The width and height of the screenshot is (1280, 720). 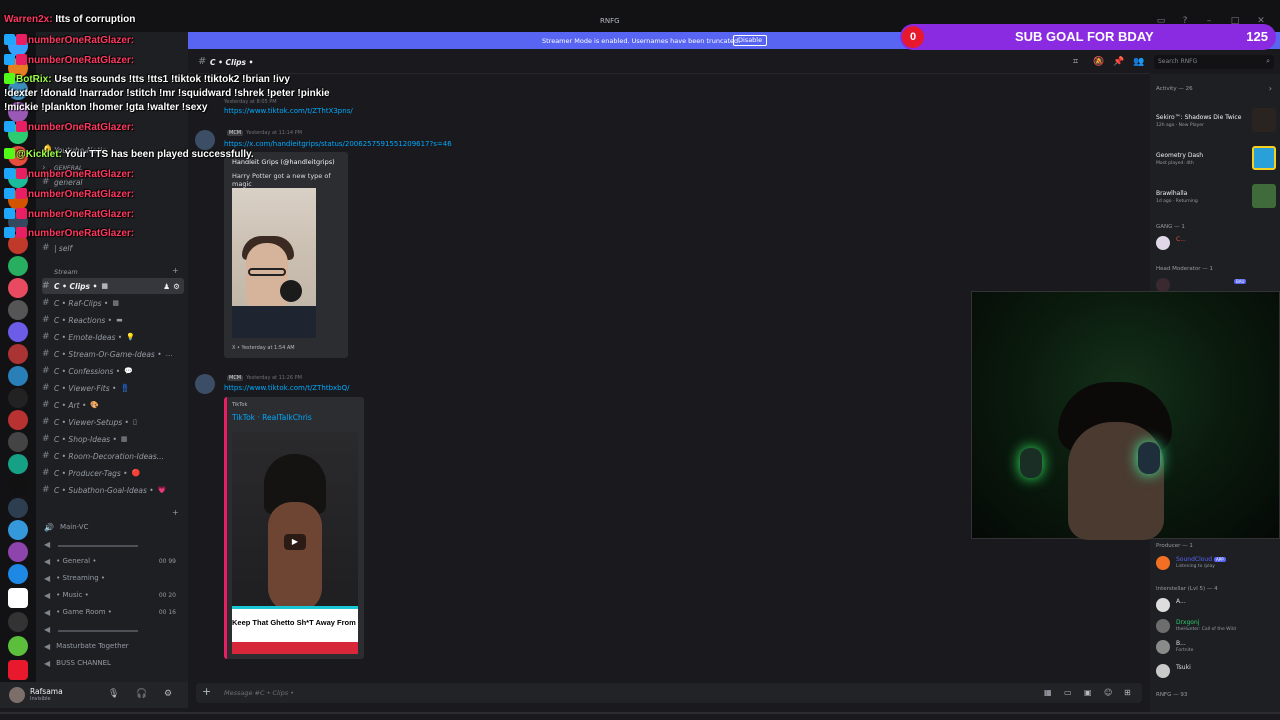 What do you see at coordinates (113, 490) in the screenshot?
I see `channel-subathon-goal-ideas: # C • Subathon-Goal-Ideas • 💗` at bounding box center [113, 490].